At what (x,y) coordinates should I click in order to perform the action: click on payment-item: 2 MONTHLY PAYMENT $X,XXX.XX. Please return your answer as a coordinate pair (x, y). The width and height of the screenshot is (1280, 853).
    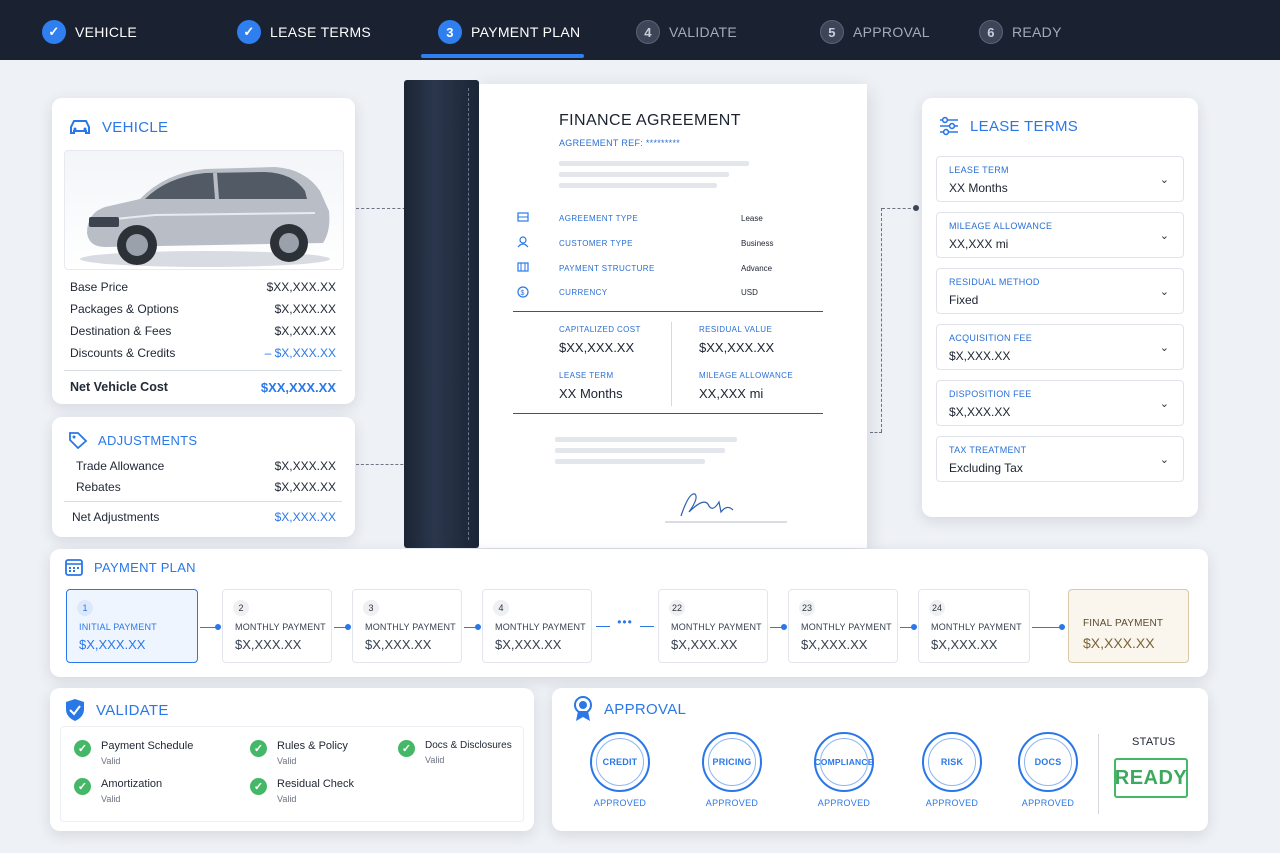
    Looking at the image, I should click on (277, 626).